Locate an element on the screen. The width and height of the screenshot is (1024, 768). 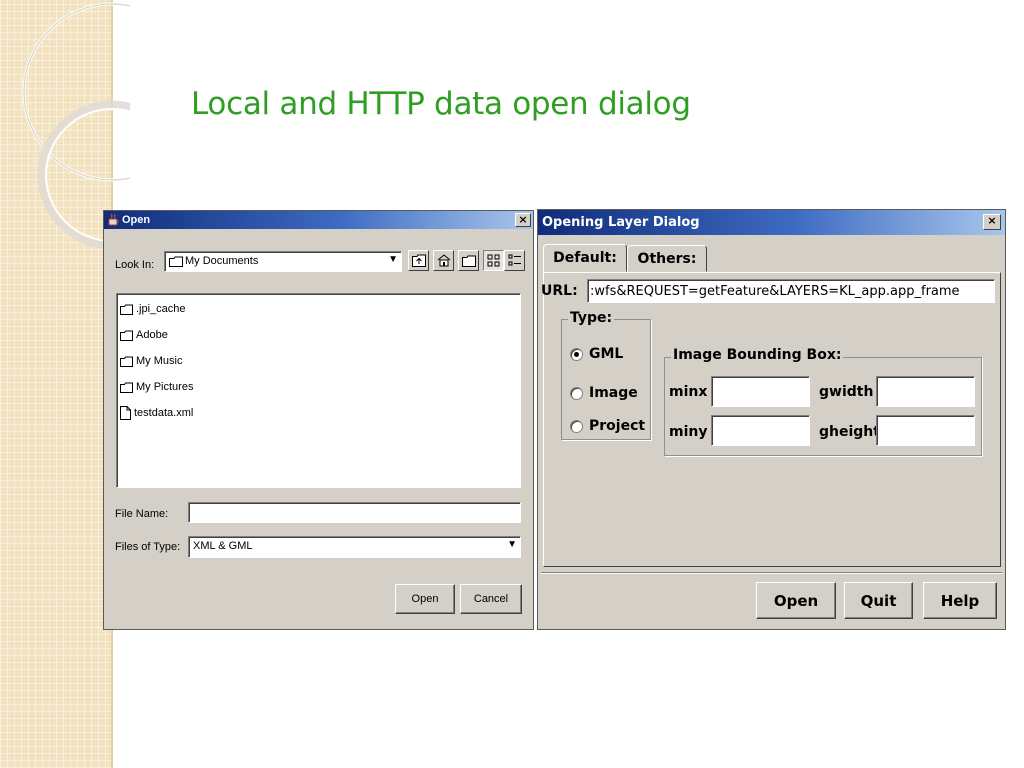
list-view-icon is located at coordinates (493, 260).